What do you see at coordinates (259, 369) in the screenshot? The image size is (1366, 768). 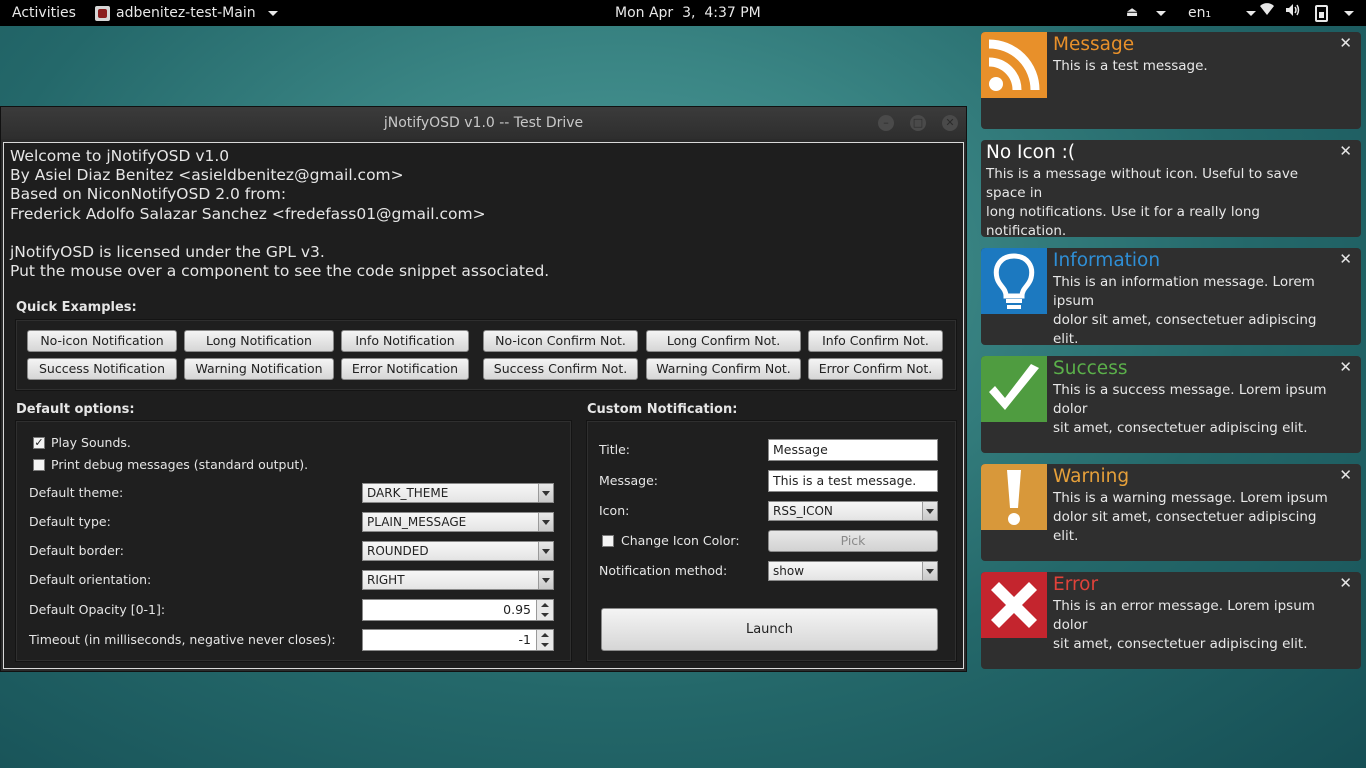 I see `warning-notification-button: Warning Notification` at bounding box center [259, 369].